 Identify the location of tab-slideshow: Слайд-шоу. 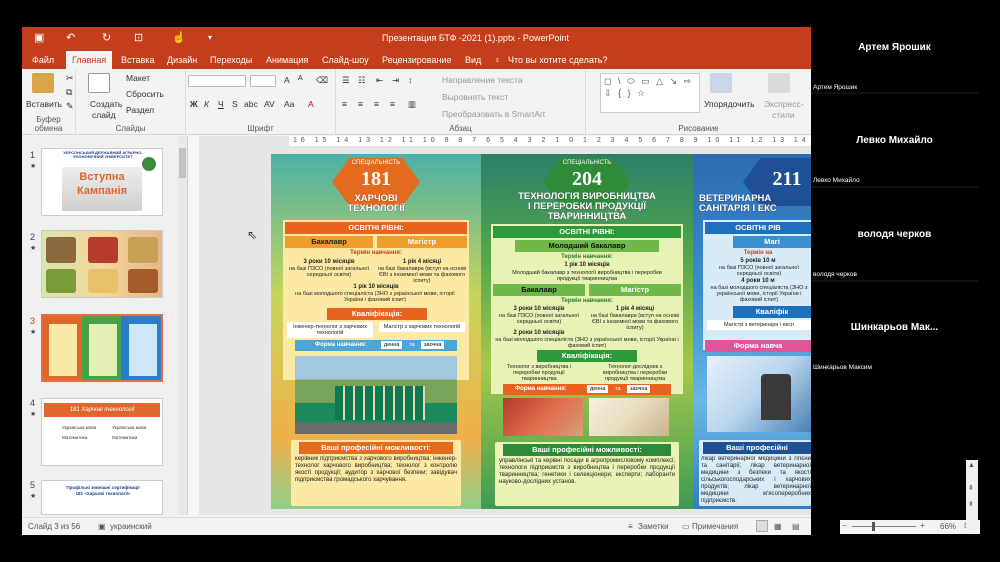
(345, 60).